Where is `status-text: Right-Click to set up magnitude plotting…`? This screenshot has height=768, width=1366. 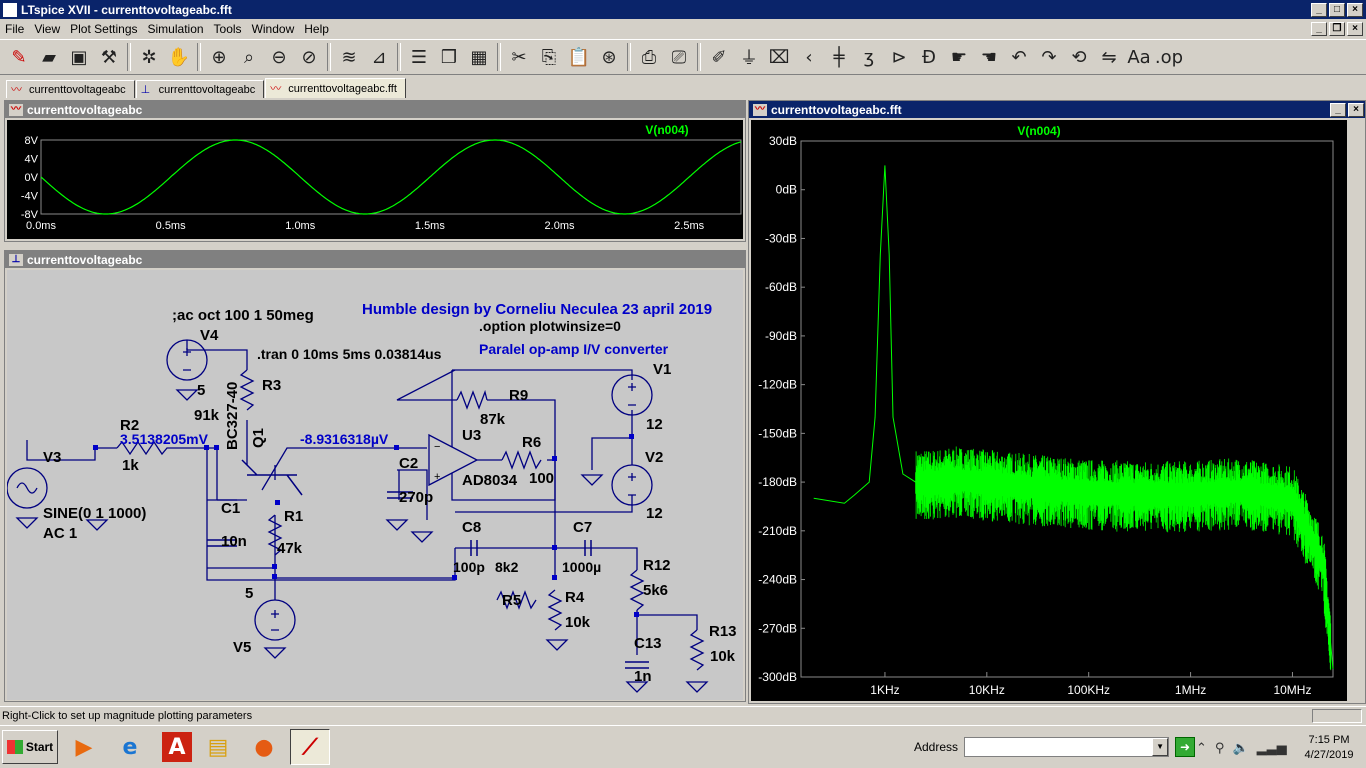
status-text: Right-Click to set up magnitude plotting… is located at coordinates (127, 716).